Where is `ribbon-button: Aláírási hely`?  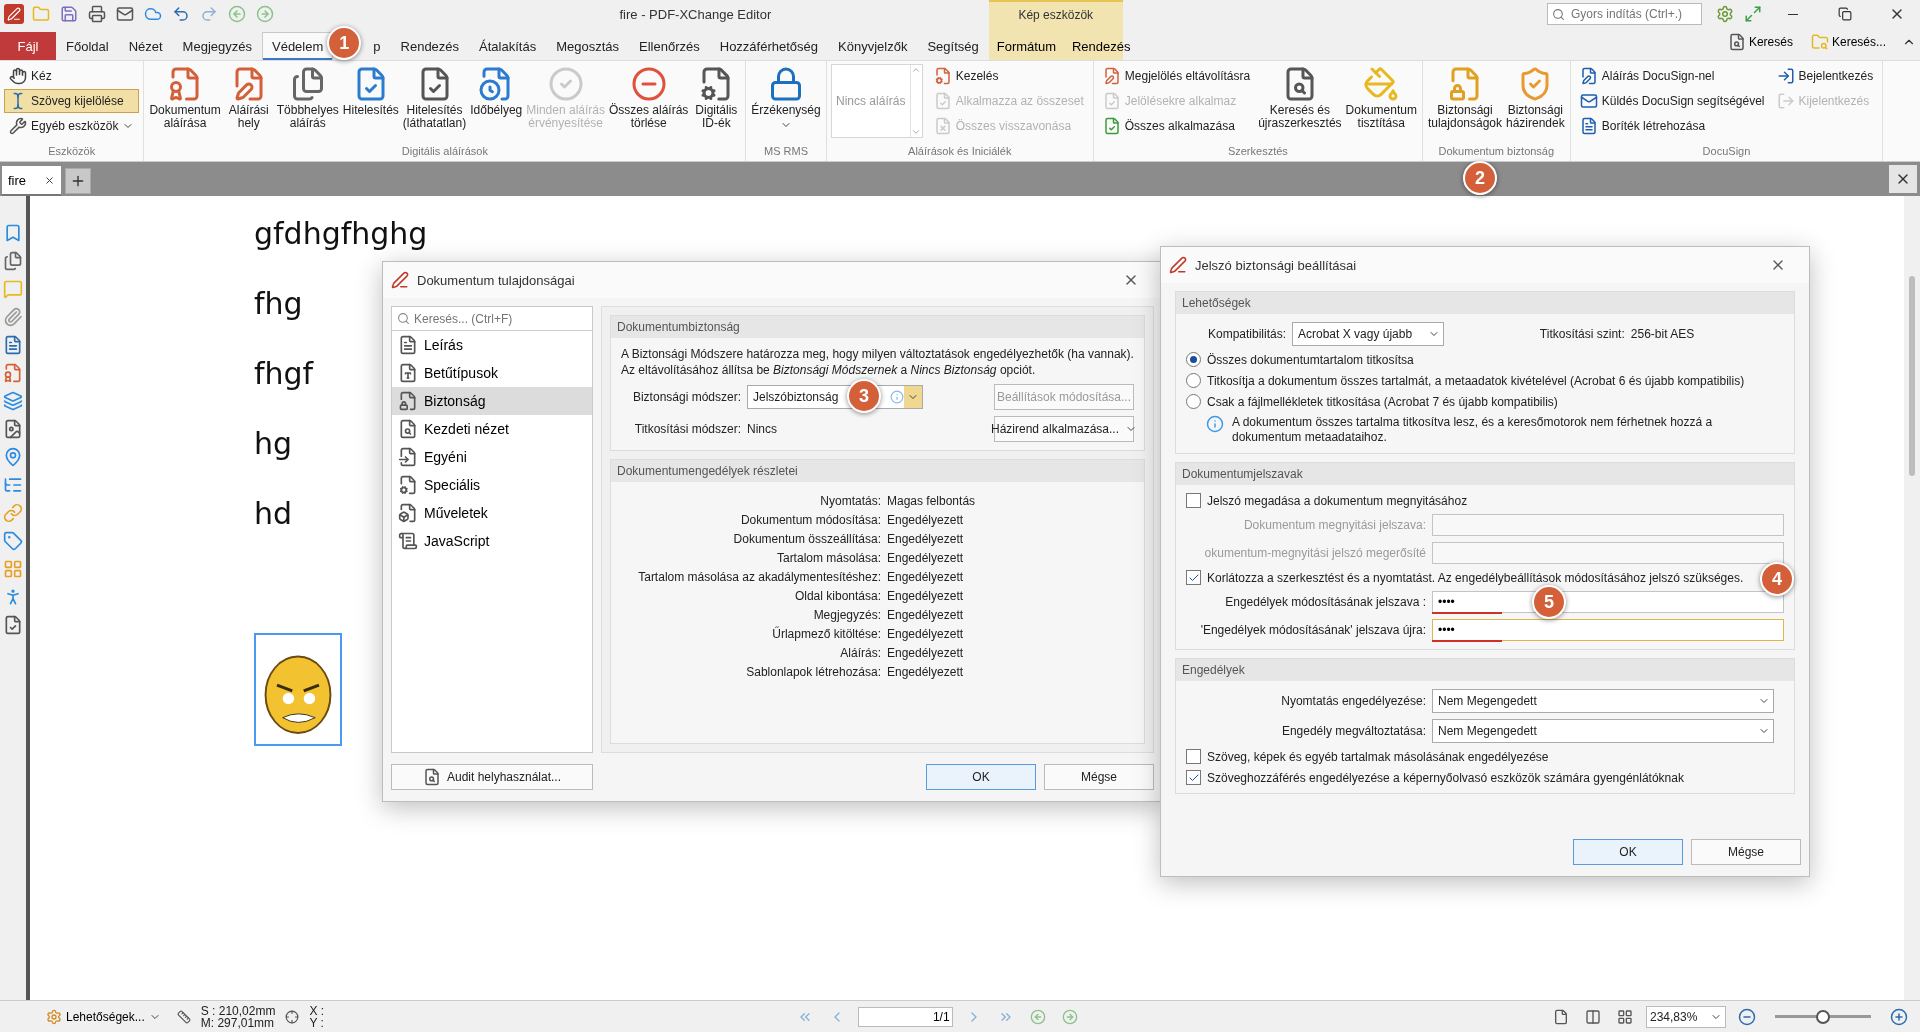
ribbon-button: Aláírási hely is located at coordinates (248, 98).